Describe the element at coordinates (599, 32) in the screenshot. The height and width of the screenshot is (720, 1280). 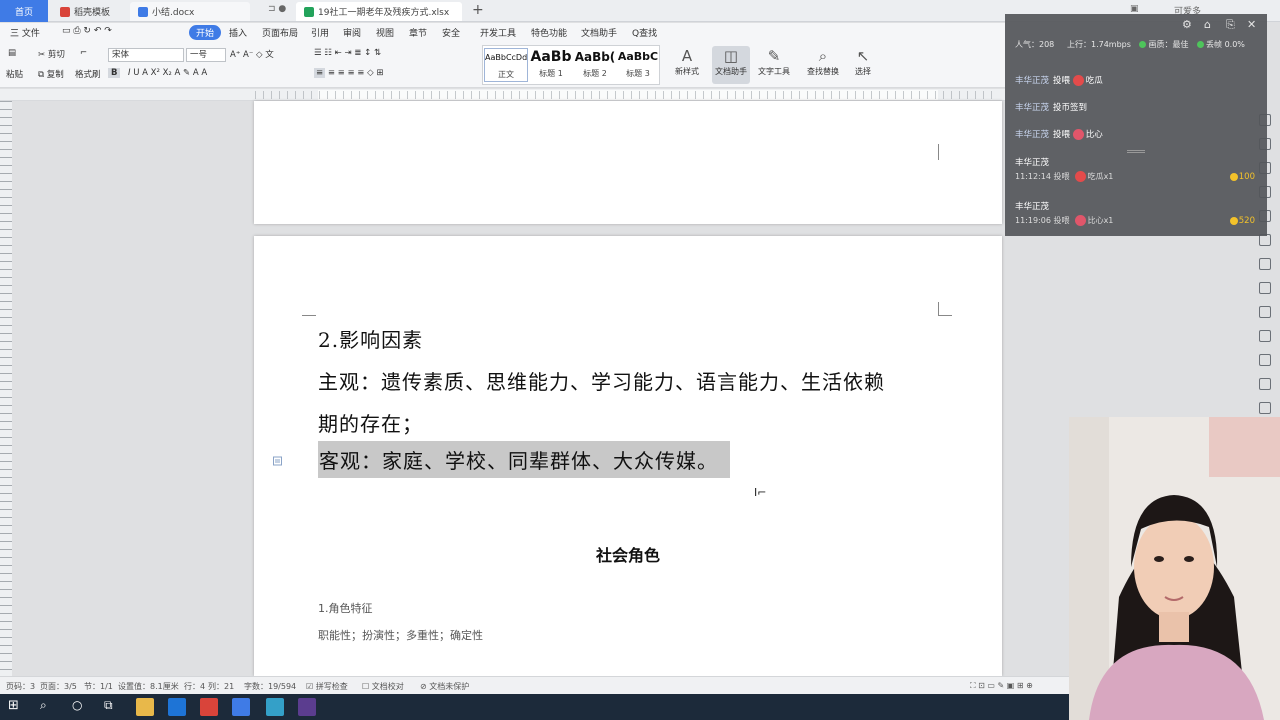
I see `menu-doc-assistant: 文档助手` at that location.